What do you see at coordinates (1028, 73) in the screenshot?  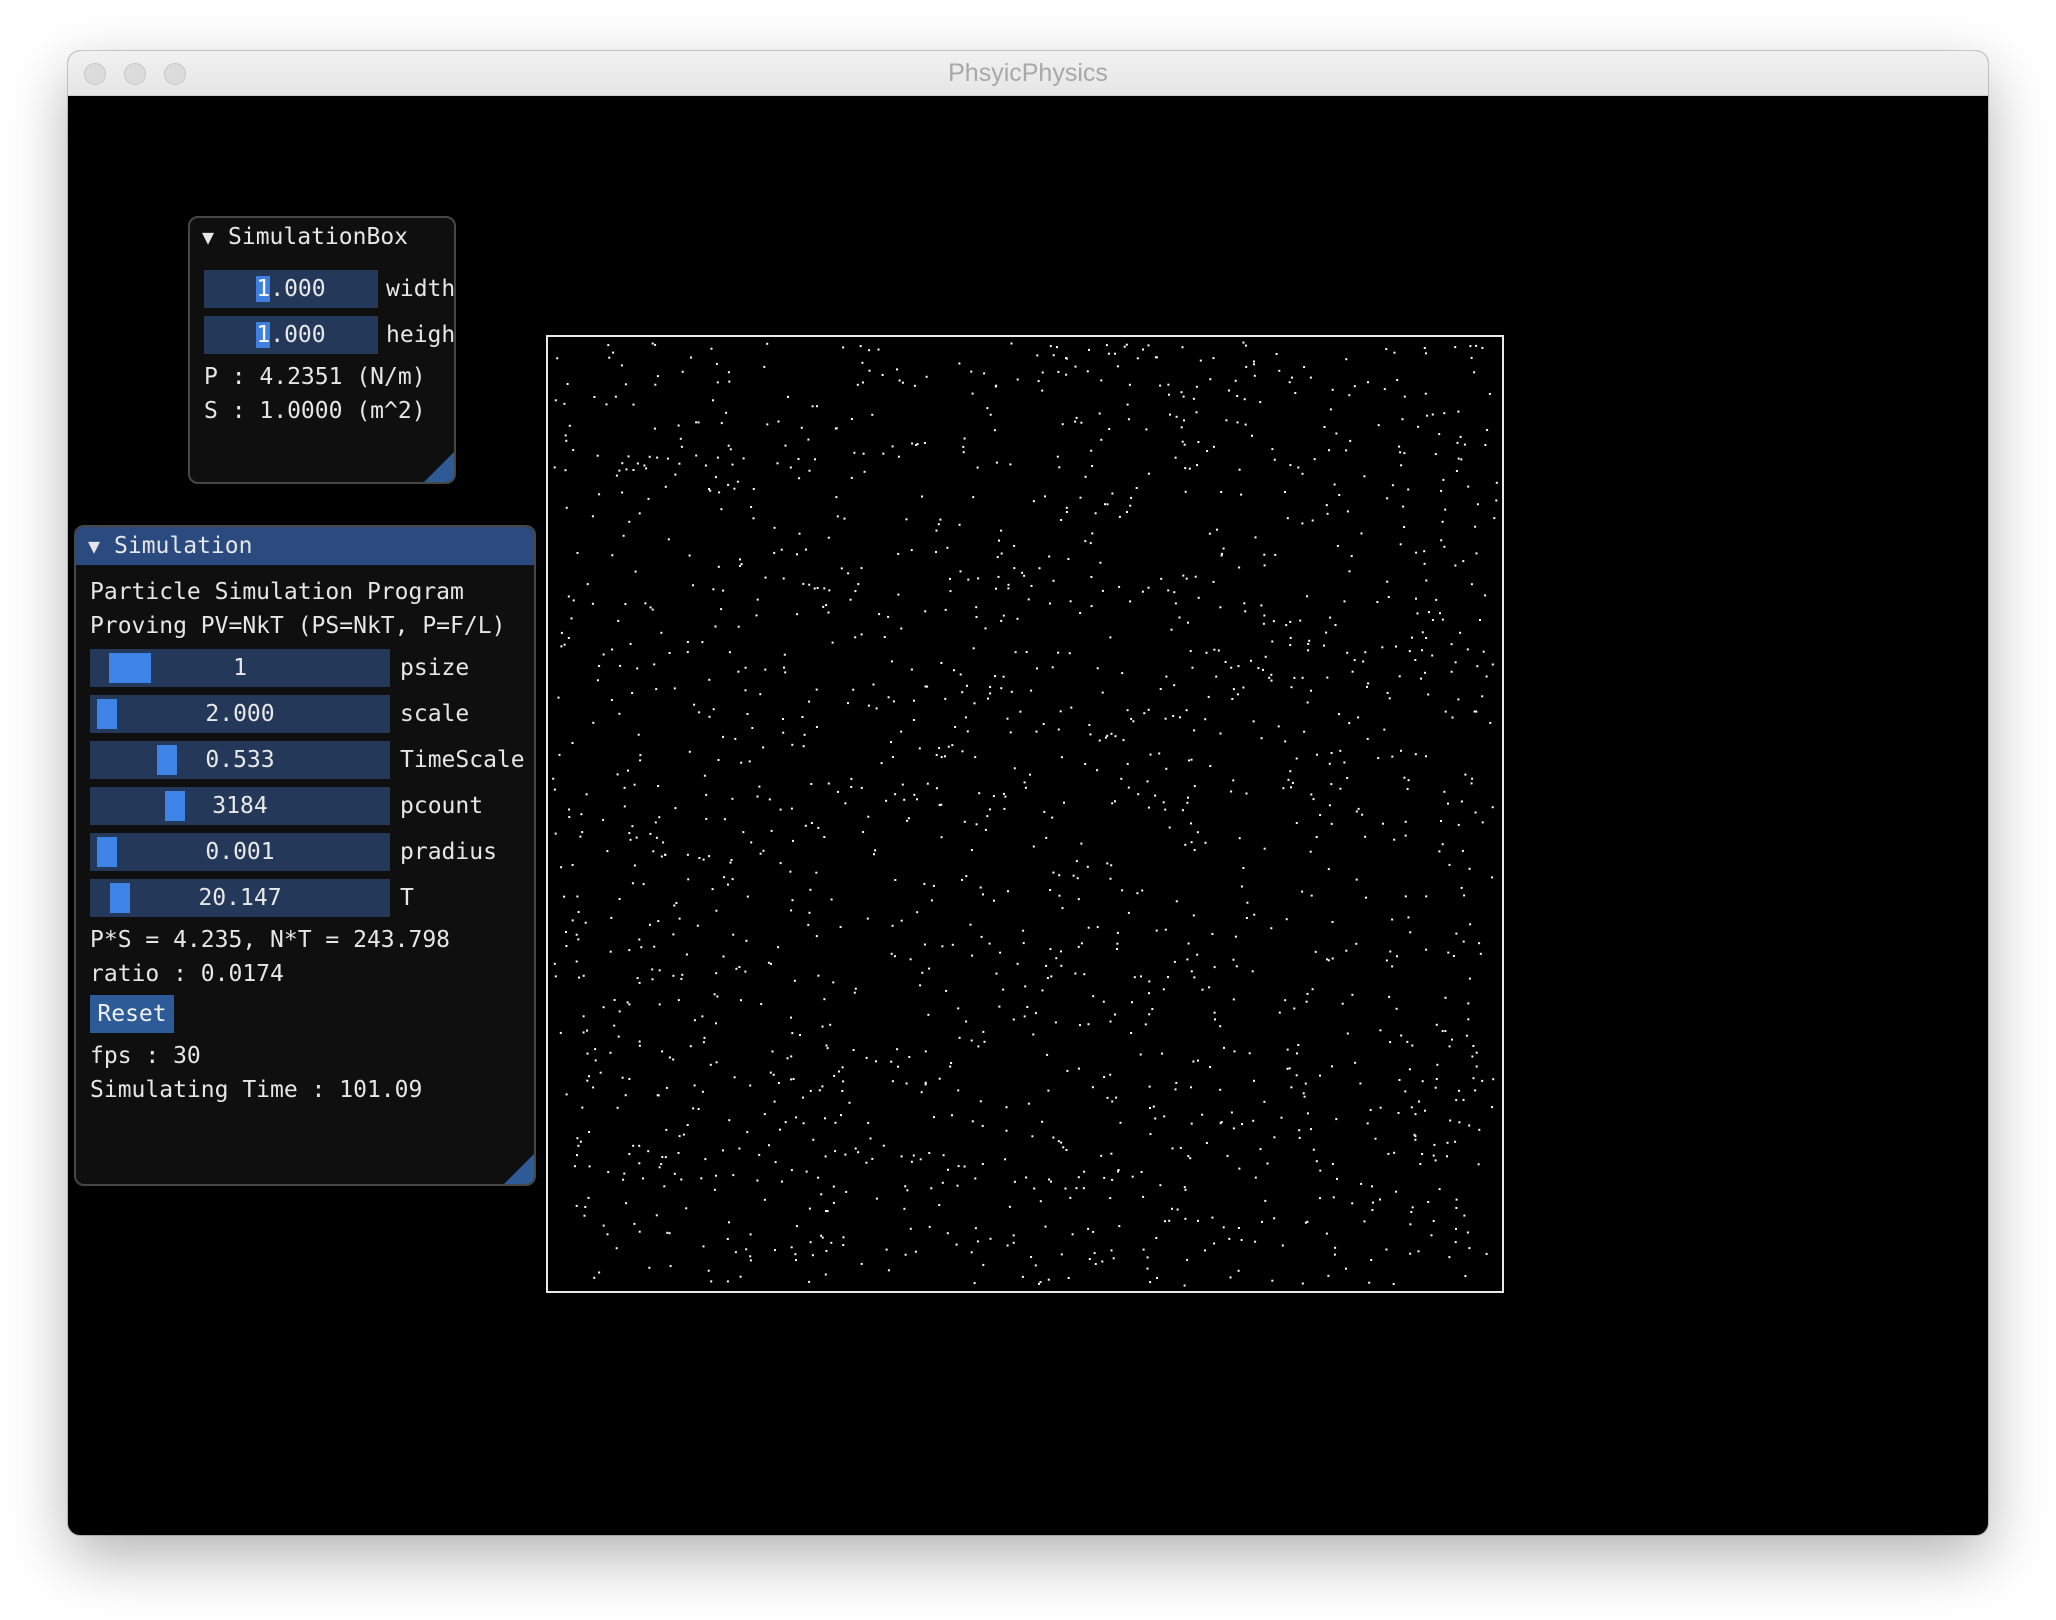 I see `title-bar: PhsyicPhysics` at bounding box center [1028, 73].